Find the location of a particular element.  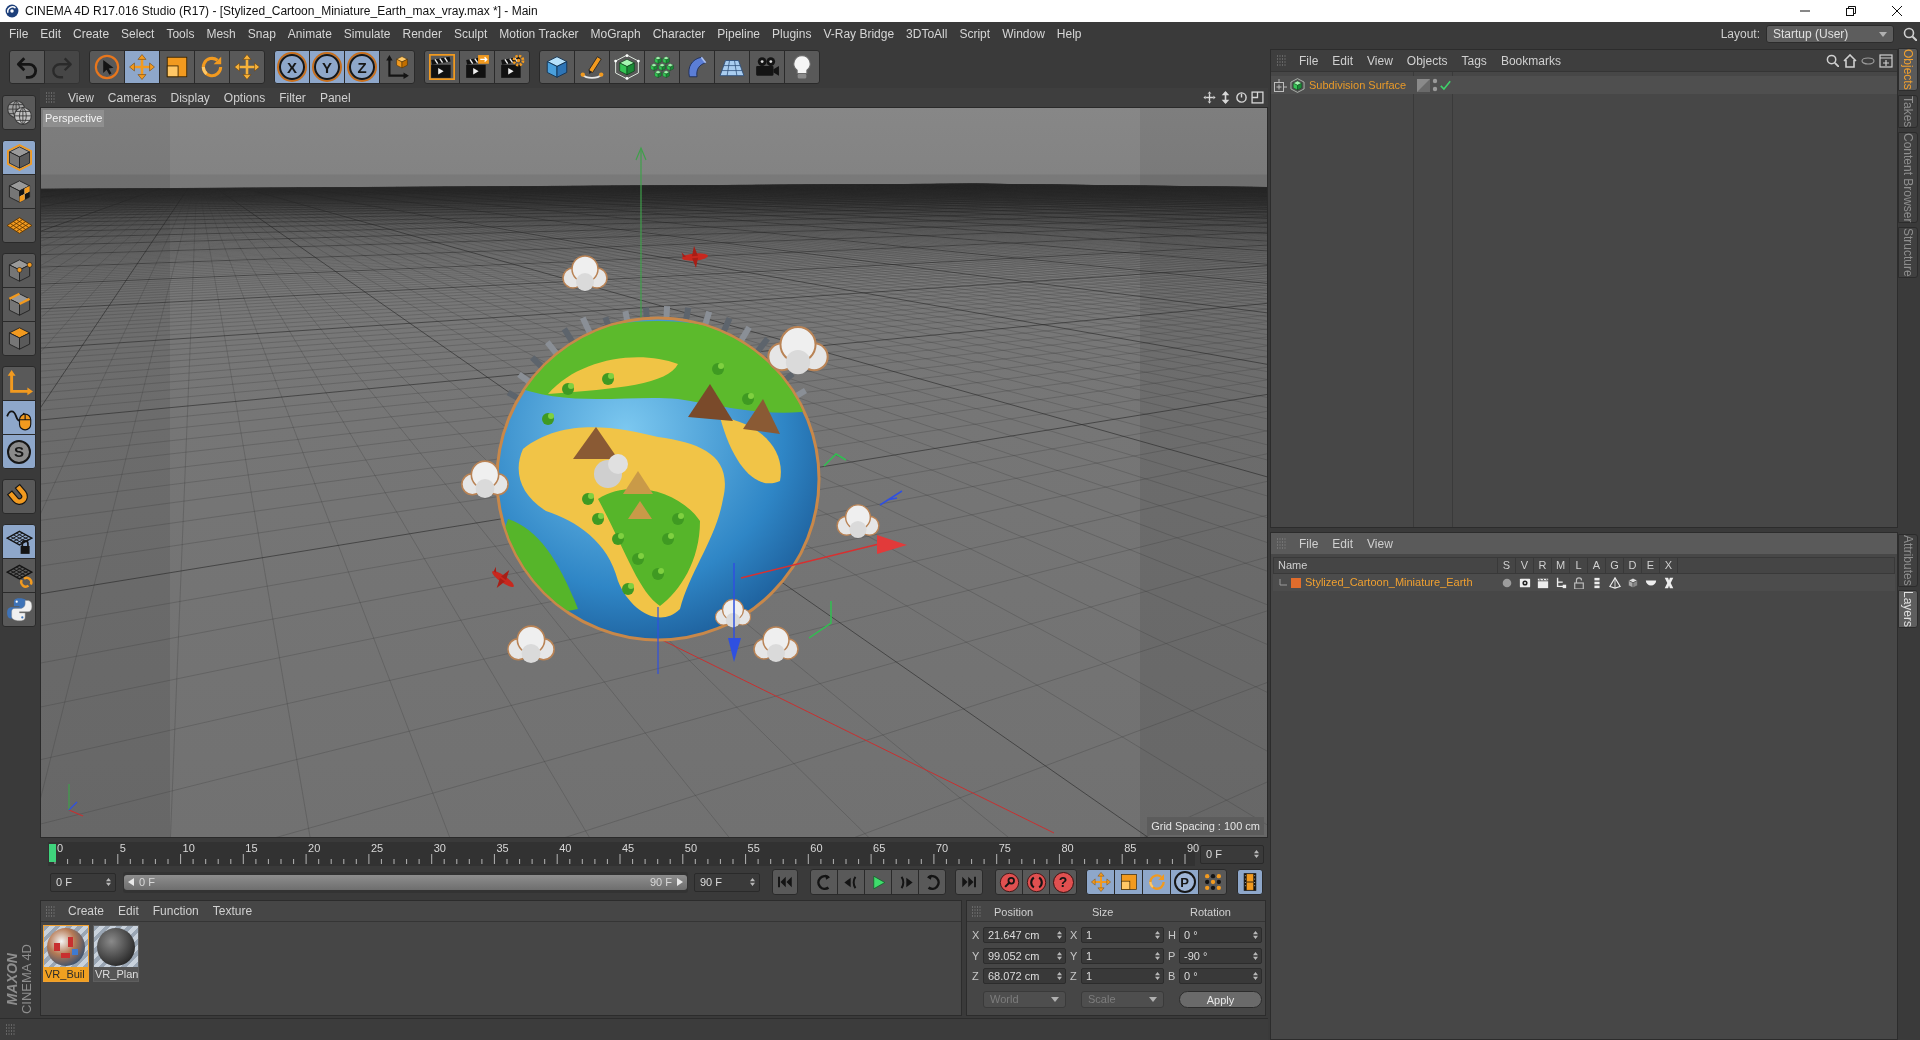

select-tool-button is located at coordinates (107, 67).